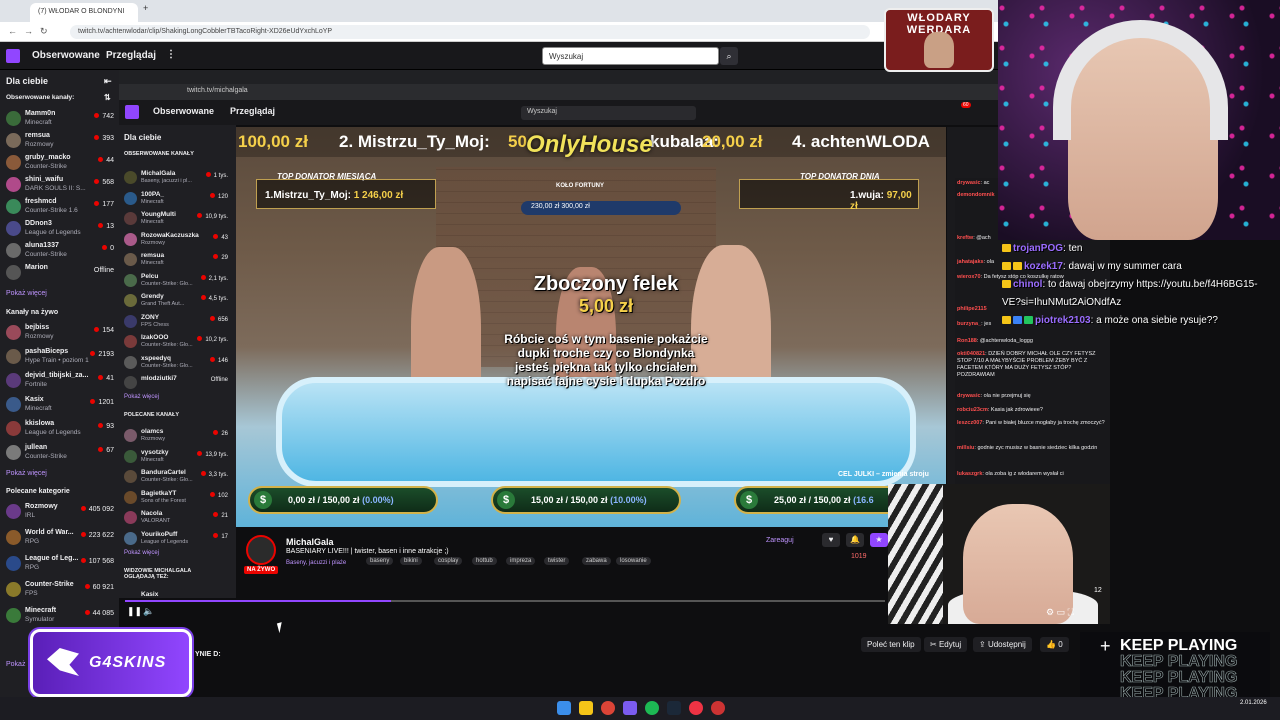 The height and width of the screenshot is (720, 1280). I want to click on like-button: 👍 0, so click(1054, 644).